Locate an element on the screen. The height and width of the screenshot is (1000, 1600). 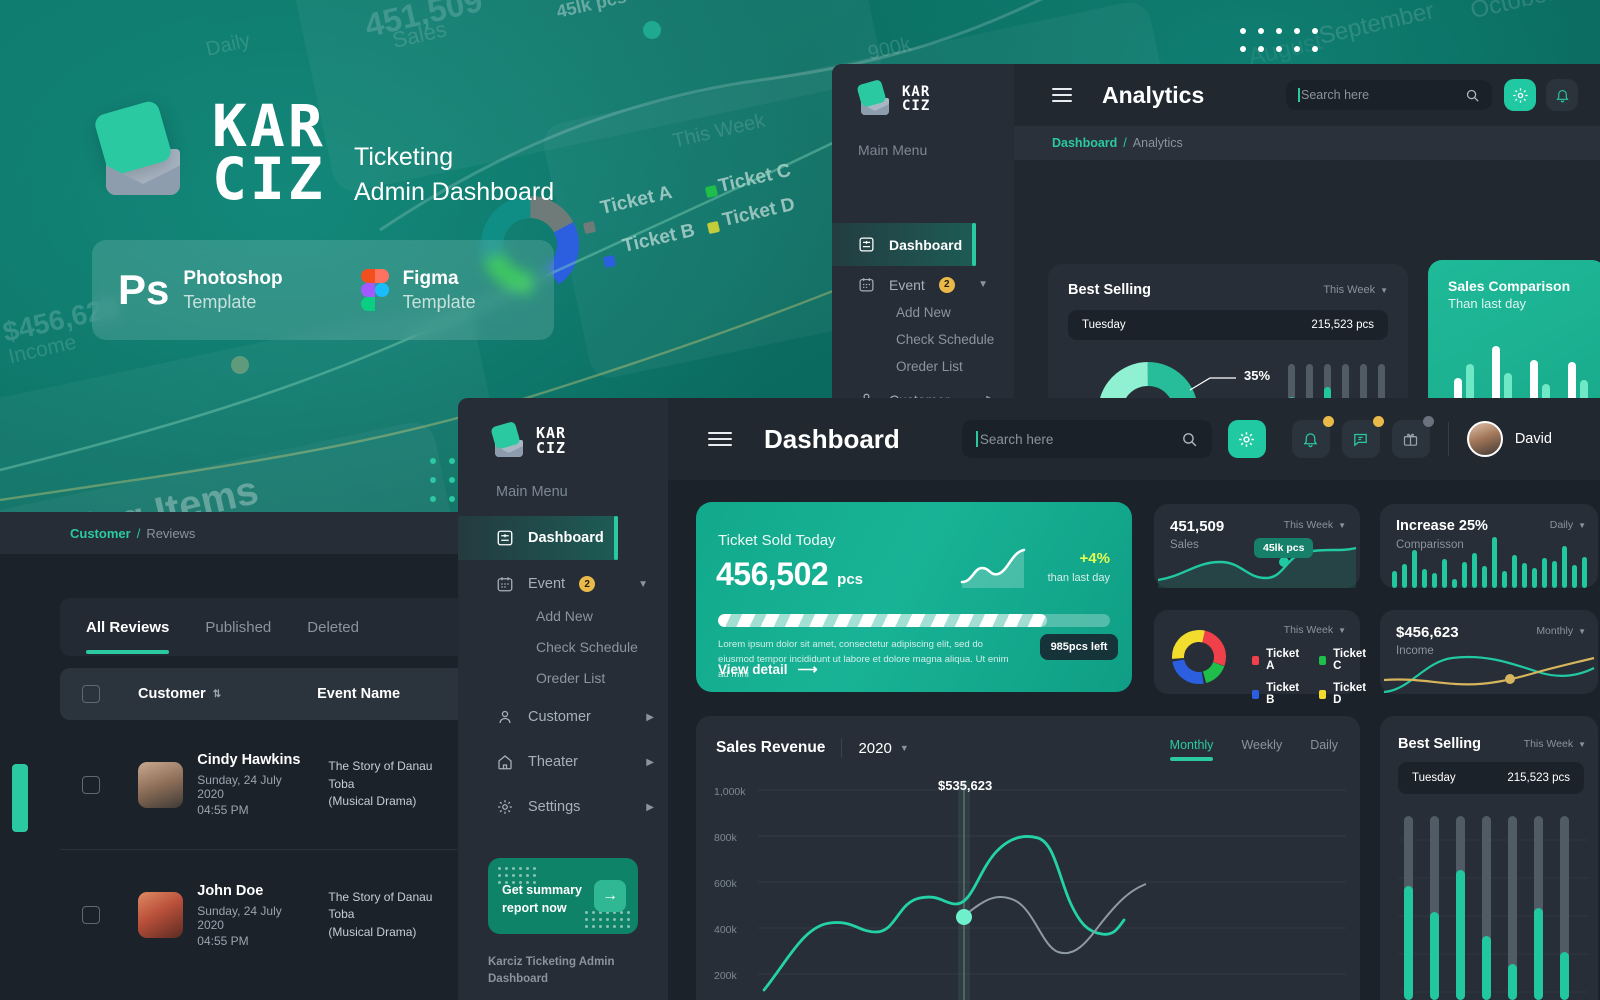
analytics-breadcrumb: Dashboard / Analytics is located at coordinates (1307, 143).